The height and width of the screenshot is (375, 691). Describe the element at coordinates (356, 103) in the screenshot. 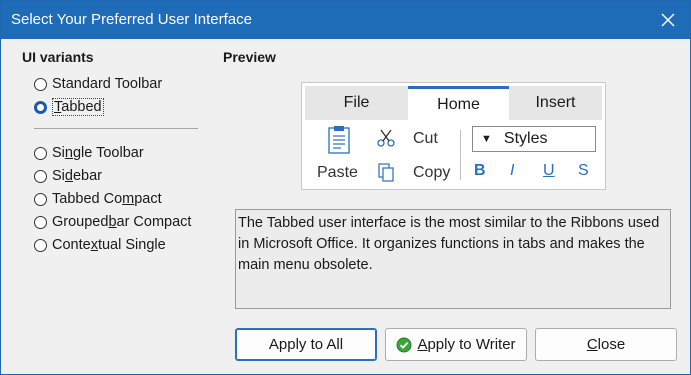

I see `preview-tab-file: File` at that location.